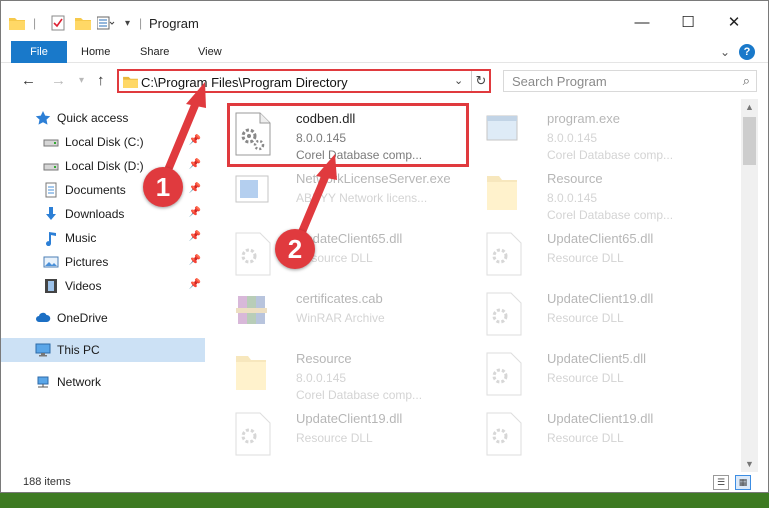  Describe the element at coordinates (83, 286) in the screenshot. I see `sidebar-item-label: Videos` at that location.